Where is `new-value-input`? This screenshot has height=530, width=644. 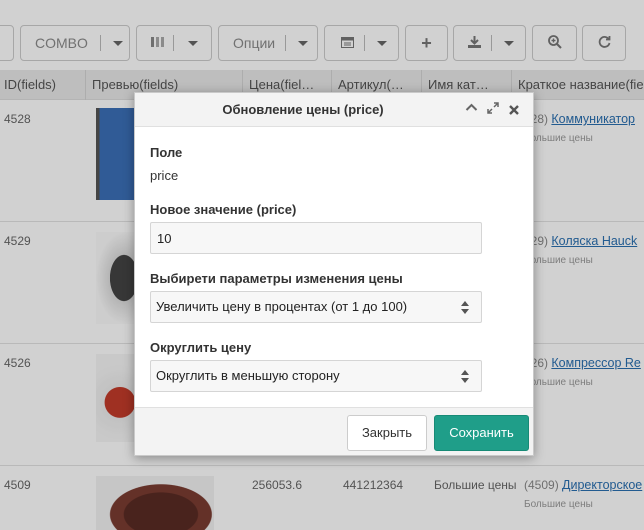 new-value-input is located at coordinates (316, 238).